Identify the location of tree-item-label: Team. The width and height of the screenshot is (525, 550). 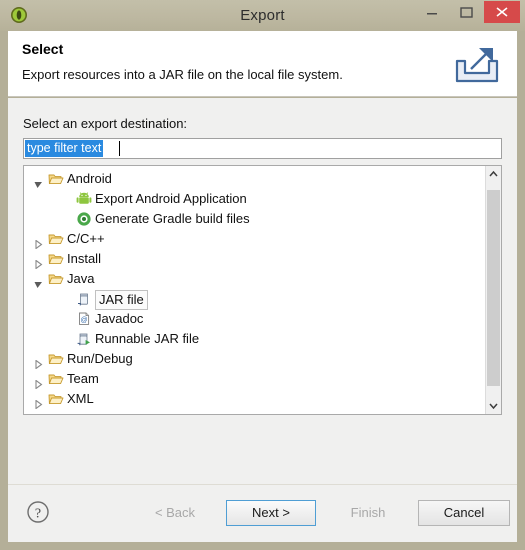
(83, 378).